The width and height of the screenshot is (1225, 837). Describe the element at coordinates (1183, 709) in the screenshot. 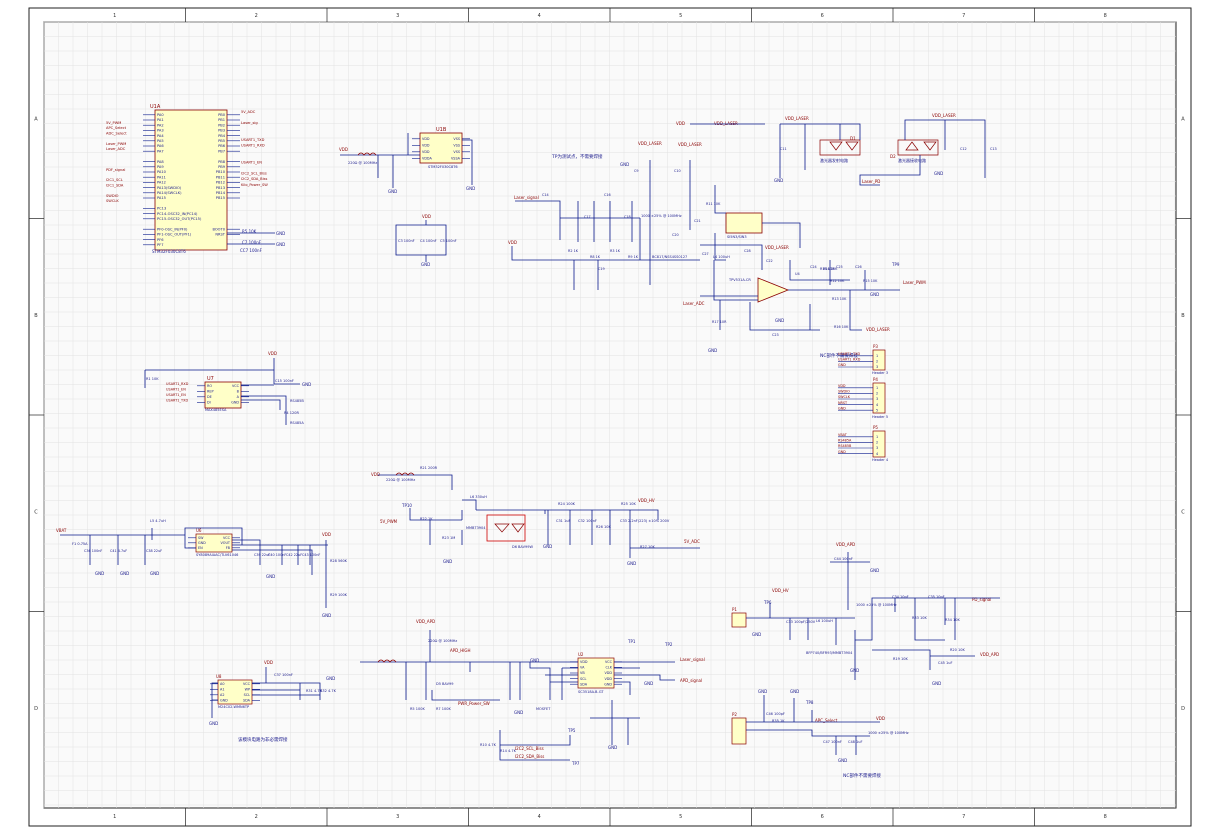

I see `zone-row-label: D` at that location.